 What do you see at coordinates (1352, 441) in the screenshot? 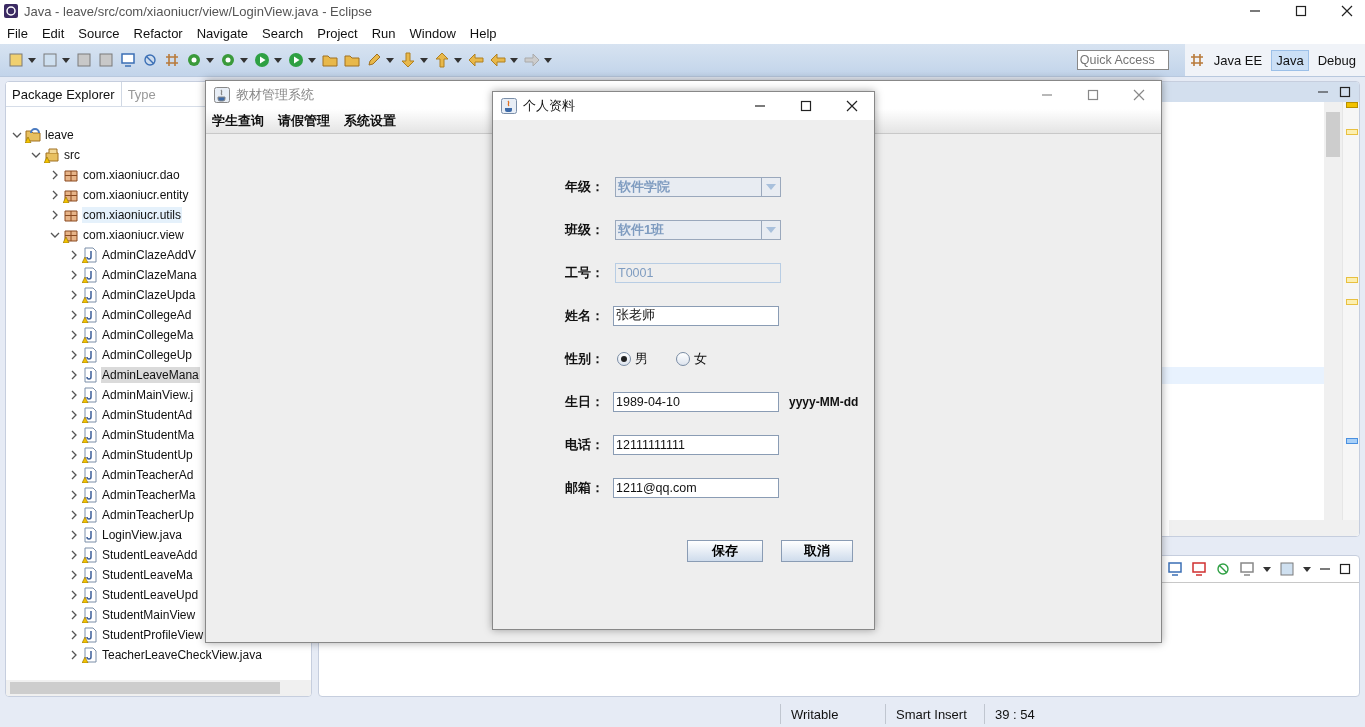
I see `occurrence-marker` at bounding box center [1352, 441].